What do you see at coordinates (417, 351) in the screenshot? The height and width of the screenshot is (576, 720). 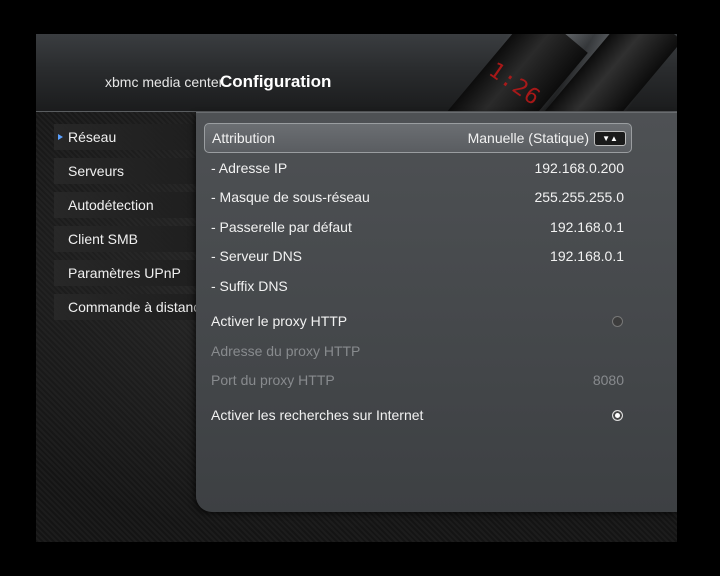 I see `setting-http-proxy-address: Adresse du proxy HTTP` at bounding box center [417, 351].